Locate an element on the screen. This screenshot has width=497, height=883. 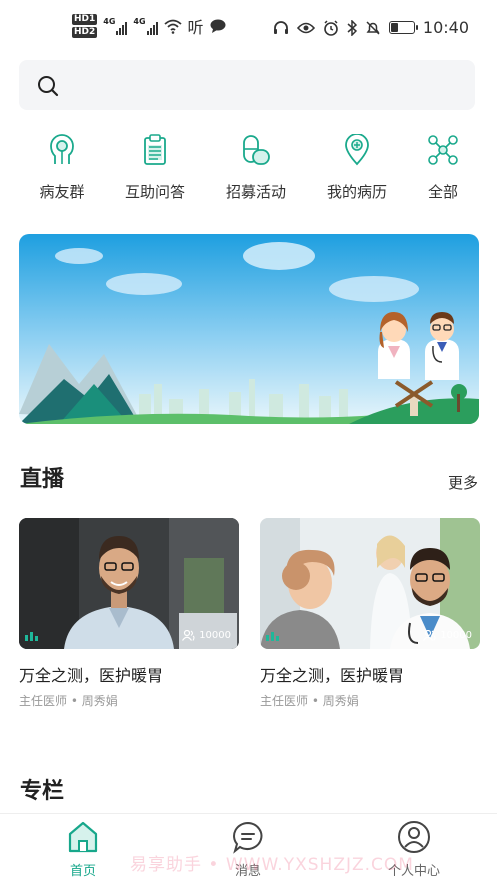
tab-home: 首页 is located at coordinates (83, 849).